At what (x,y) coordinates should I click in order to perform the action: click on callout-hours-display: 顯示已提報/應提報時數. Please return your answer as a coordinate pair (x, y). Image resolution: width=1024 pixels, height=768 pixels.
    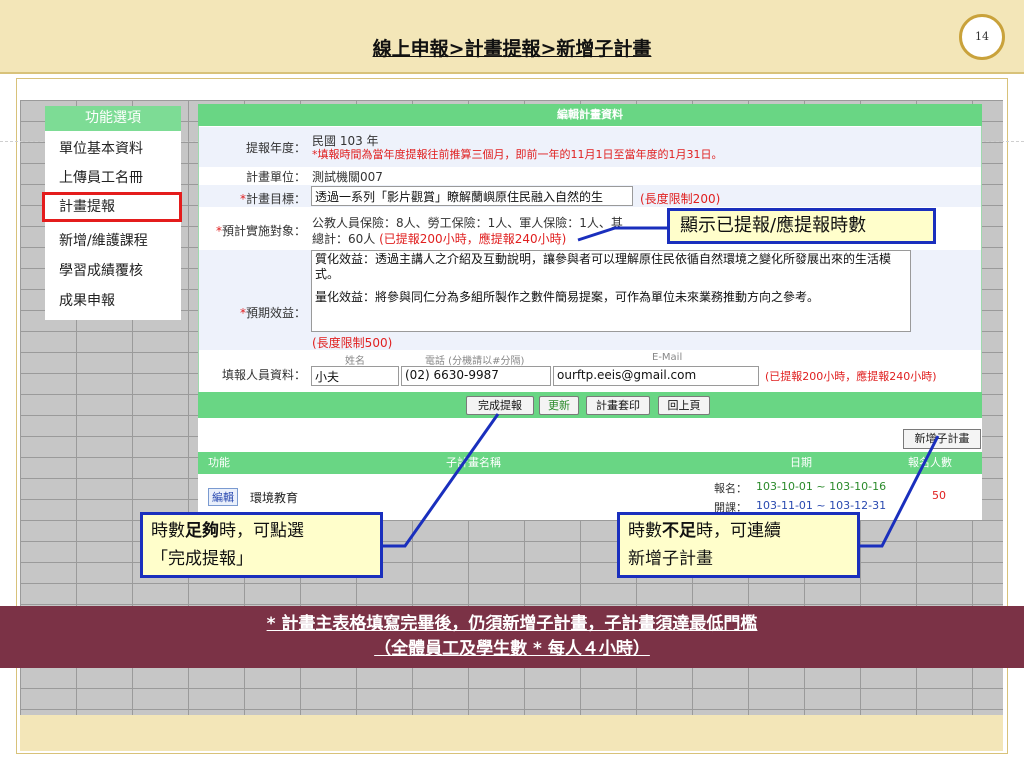
    Looking at the image, I should click on (801, 226).